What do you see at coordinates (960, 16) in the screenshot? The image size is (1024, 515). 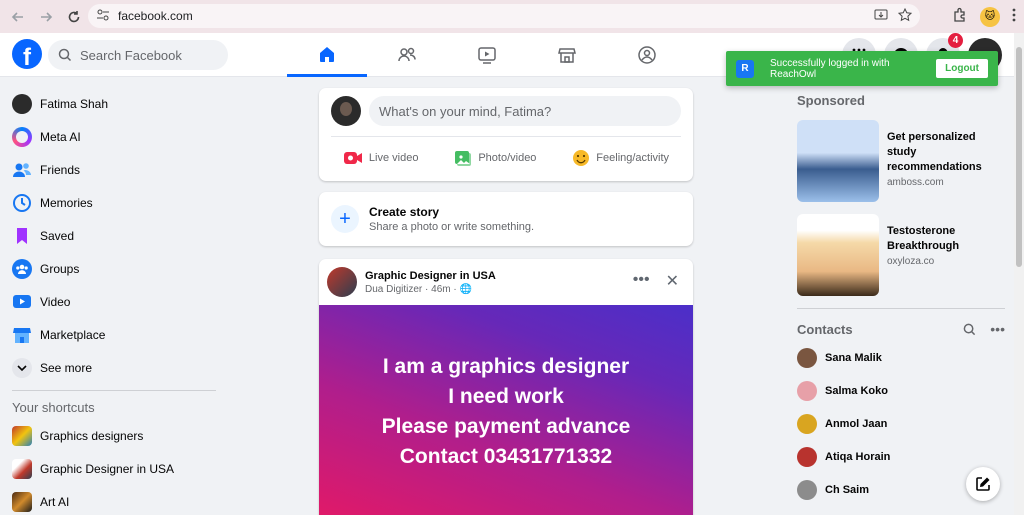 I see `extensions-icon` at bounding box center [960, 16].